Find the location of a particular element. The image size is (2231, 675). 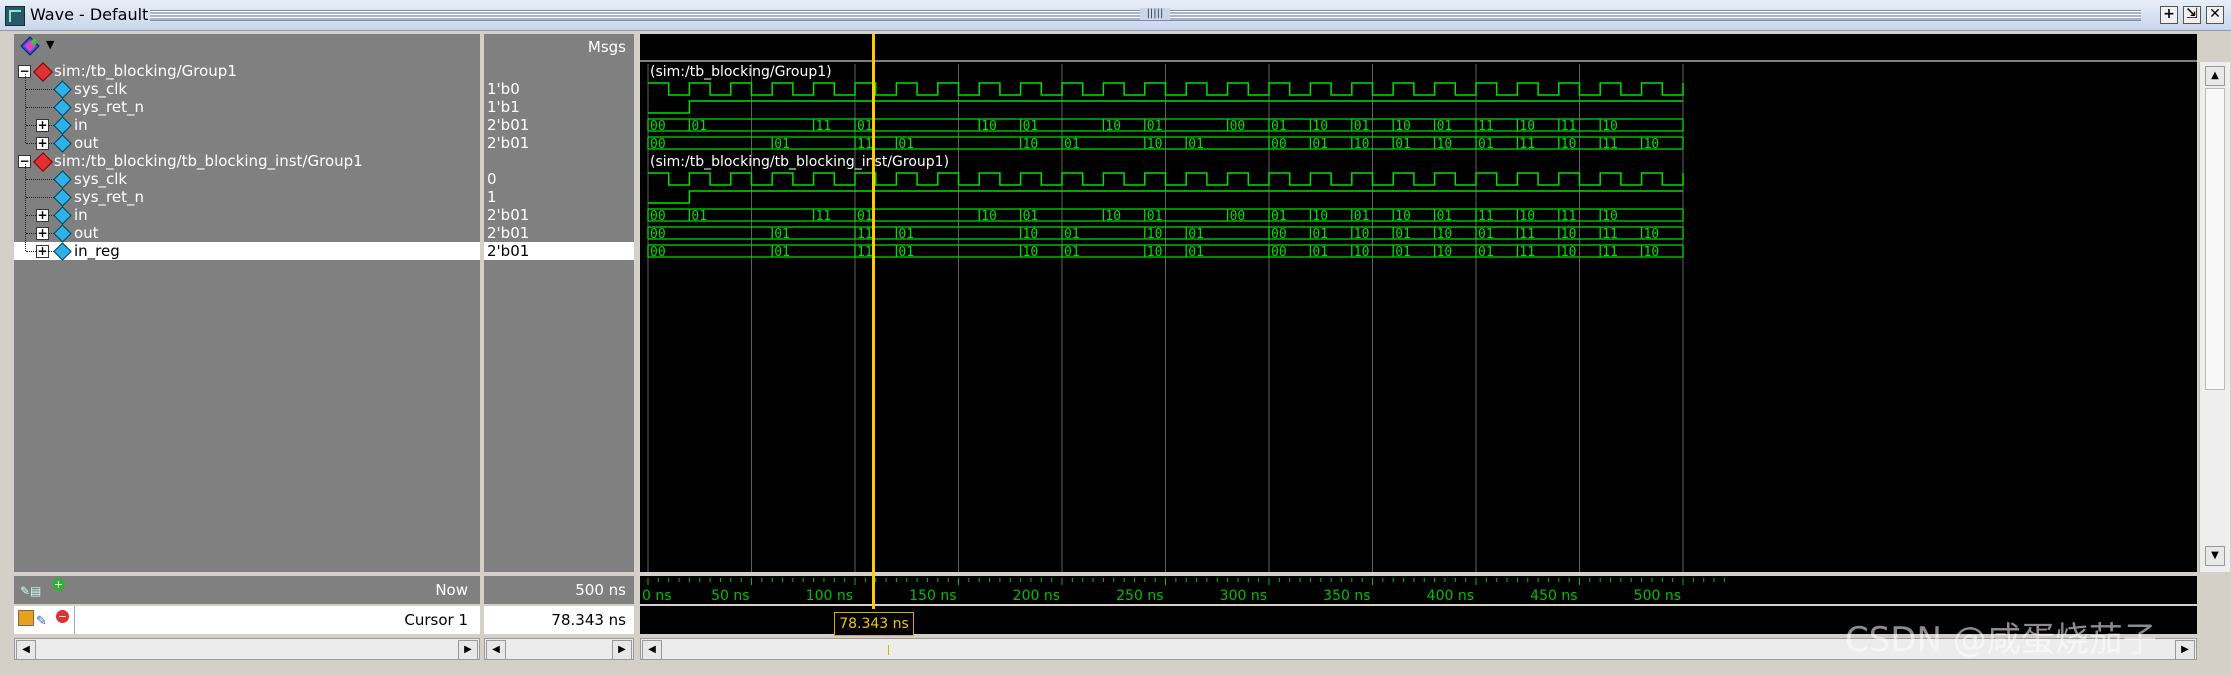

axis-tick-label: 0 ns is located at coordinates (657, 596).